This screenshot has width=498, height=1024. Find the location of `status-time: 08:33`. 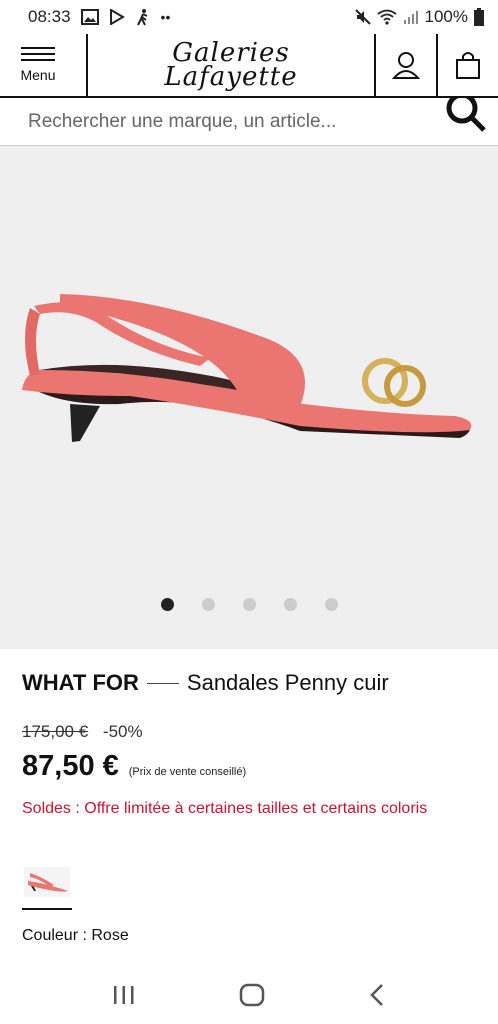

status-time: 08:33 is located at coordinates (49, 16).